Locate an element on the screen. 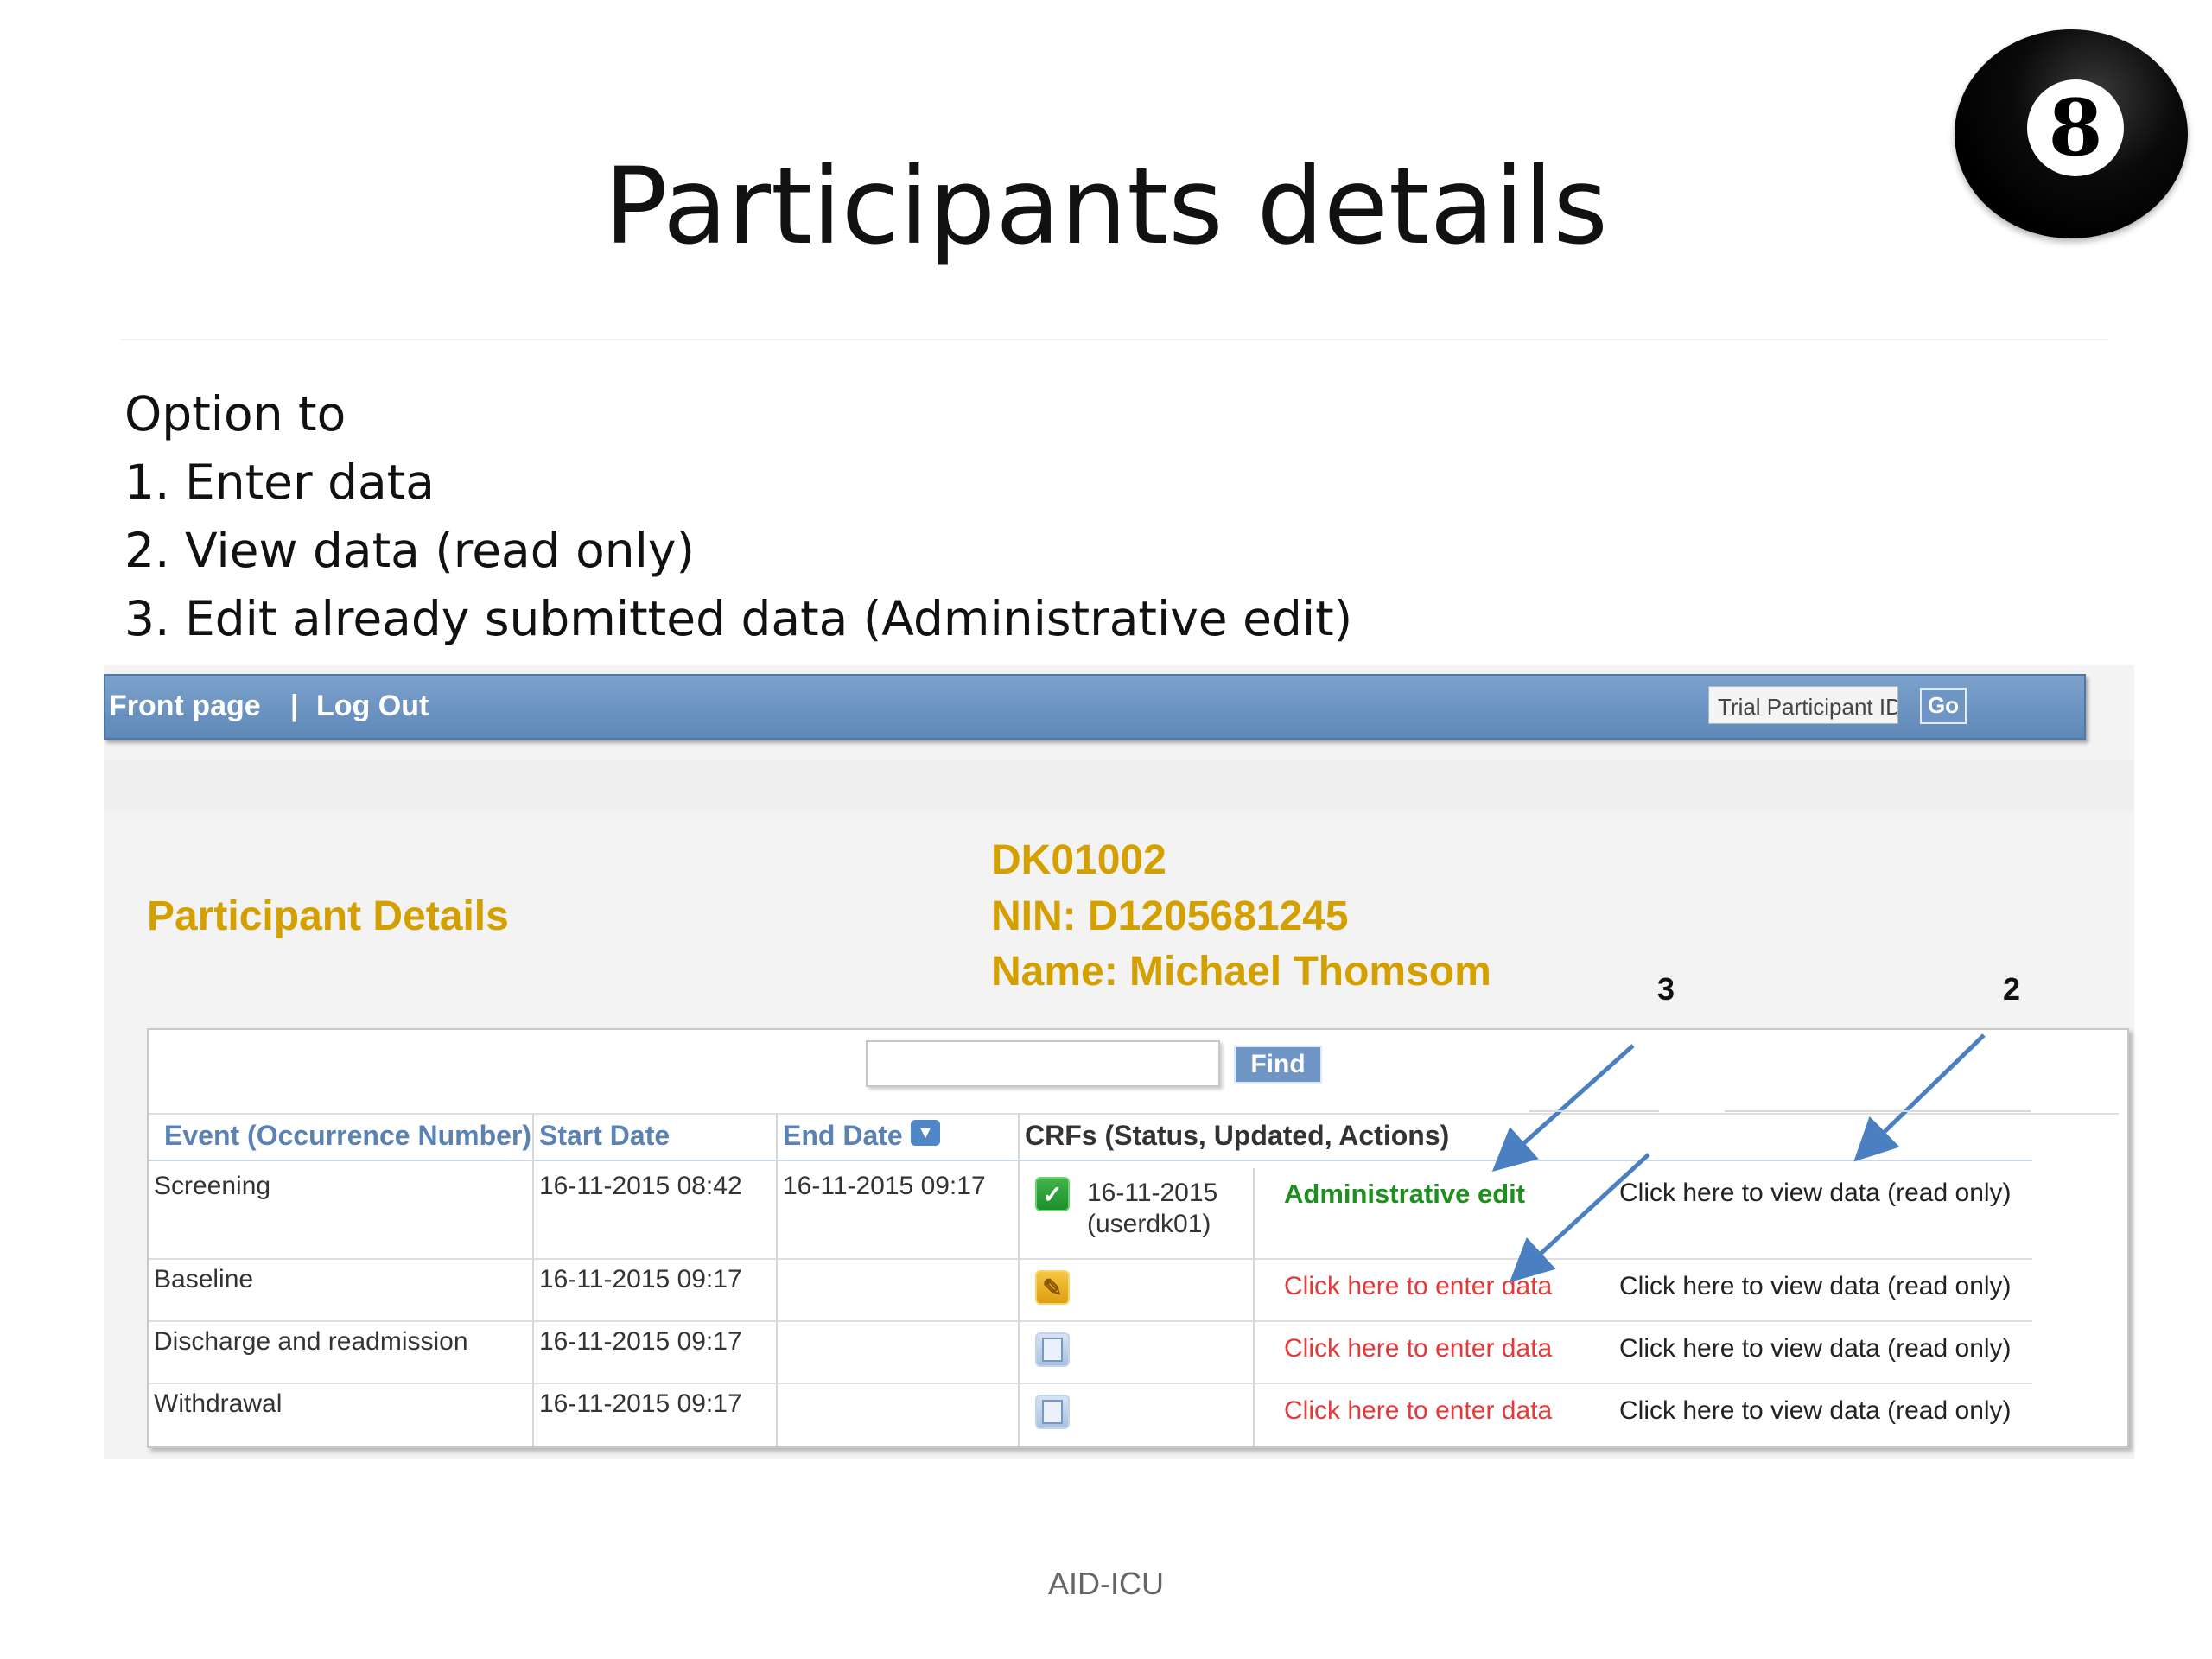 Image resolution: width=2212 pixels, height=1659 pixels. trial-participant-id-input: Trial Participant ID is located at coordinates (1803, 705).